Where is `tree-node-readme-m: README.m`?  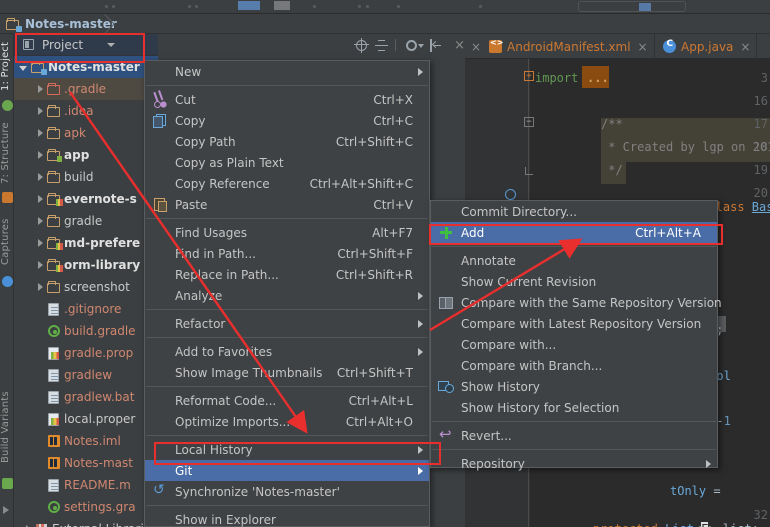 tree-node-readme-m: README.m is located at coordinates (86, 485).